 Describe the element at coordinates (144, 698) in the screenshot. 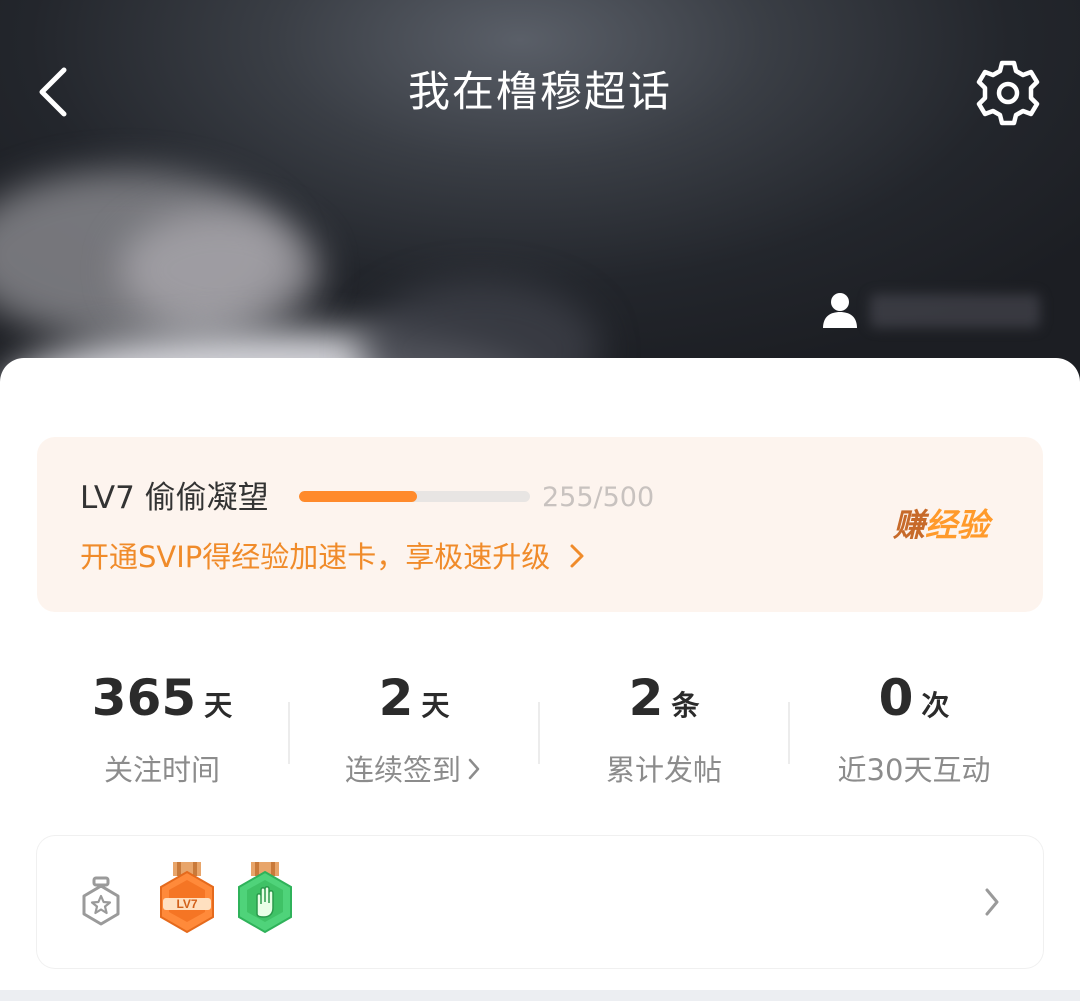

I see `stat-value: 365` at that location.